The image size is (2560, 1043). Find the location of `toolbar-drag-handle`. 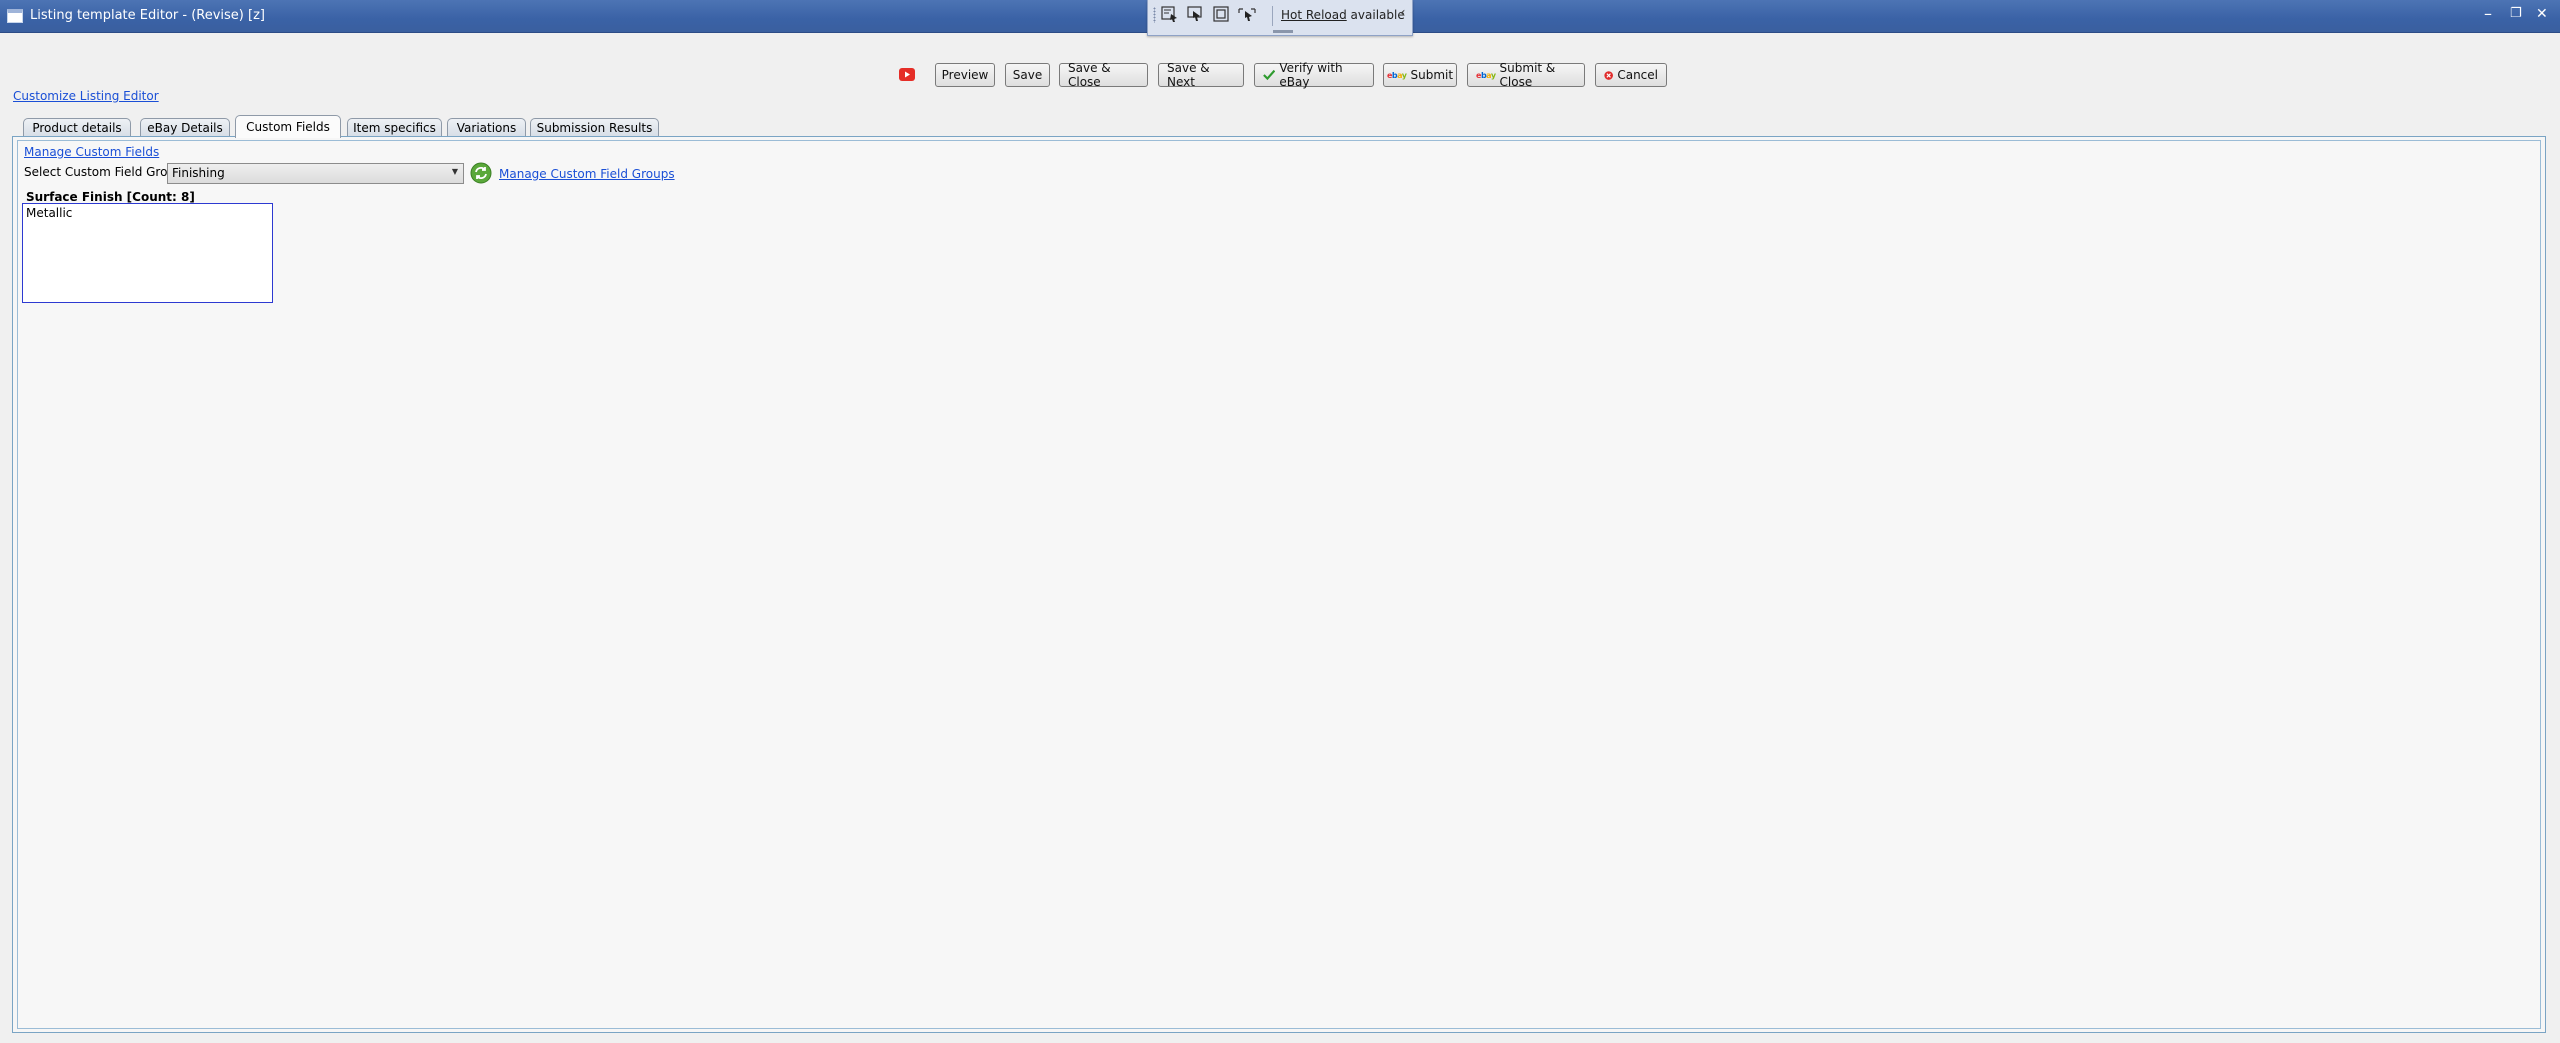

toolbar-drag-handle is located at coordinates (1283, 31).